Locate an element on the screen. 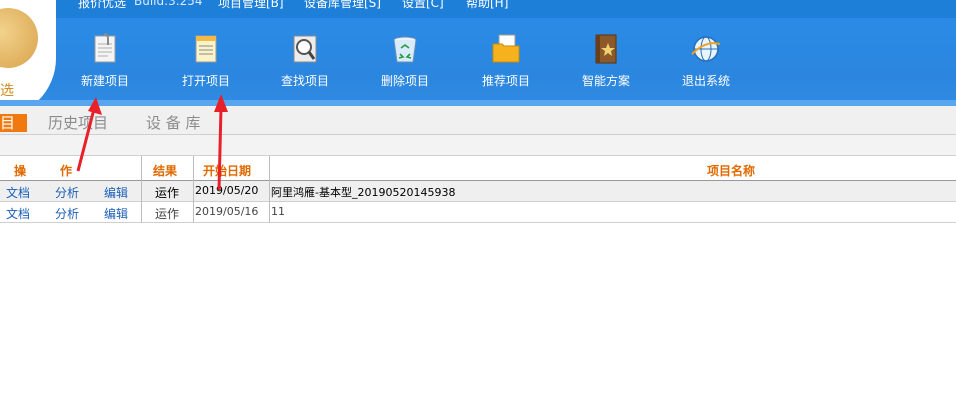  open-project-label: 打开项目 is located at coordinates (205, 81).